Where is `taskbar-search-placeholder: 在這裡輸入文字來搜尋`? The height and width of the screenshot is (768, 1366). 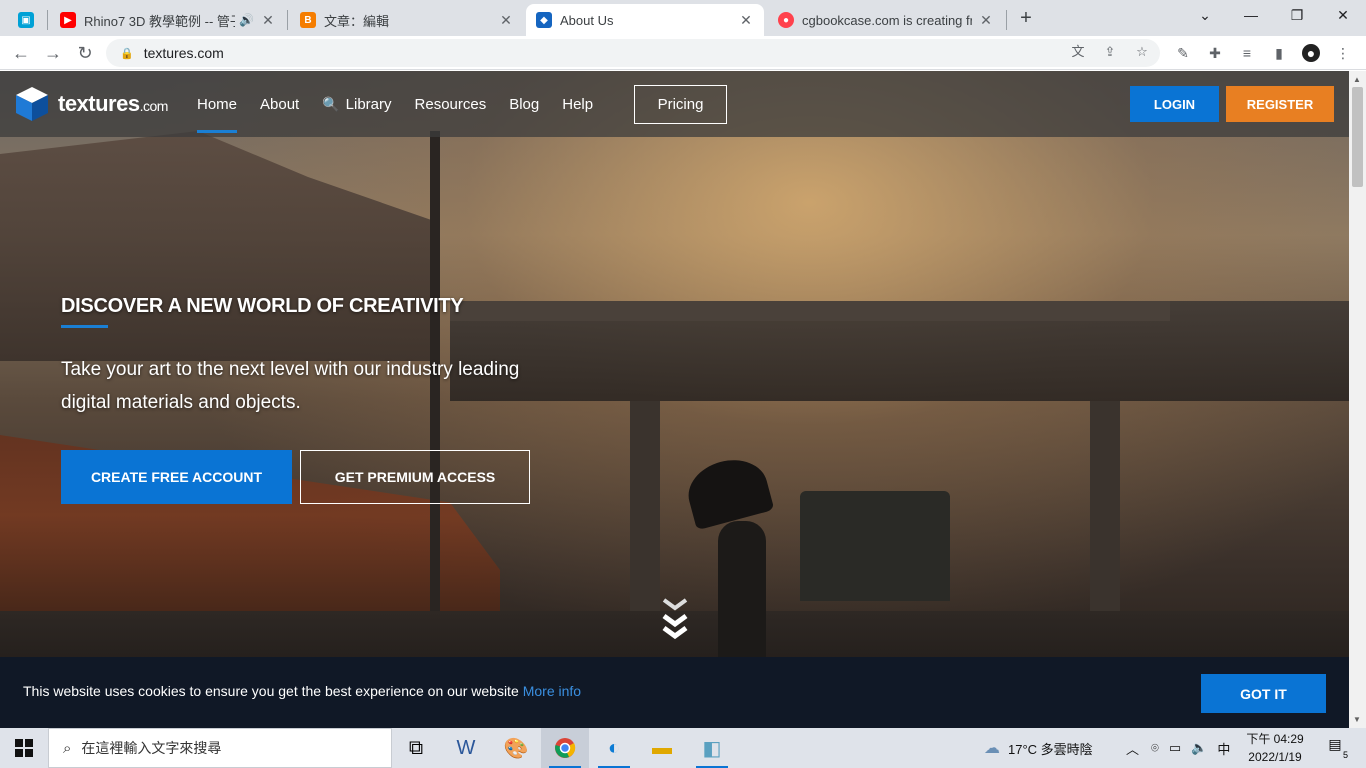
taskbar-search-placeholder: 在這裡輸入文字來搜尋 is located at coordinates (151, 748).